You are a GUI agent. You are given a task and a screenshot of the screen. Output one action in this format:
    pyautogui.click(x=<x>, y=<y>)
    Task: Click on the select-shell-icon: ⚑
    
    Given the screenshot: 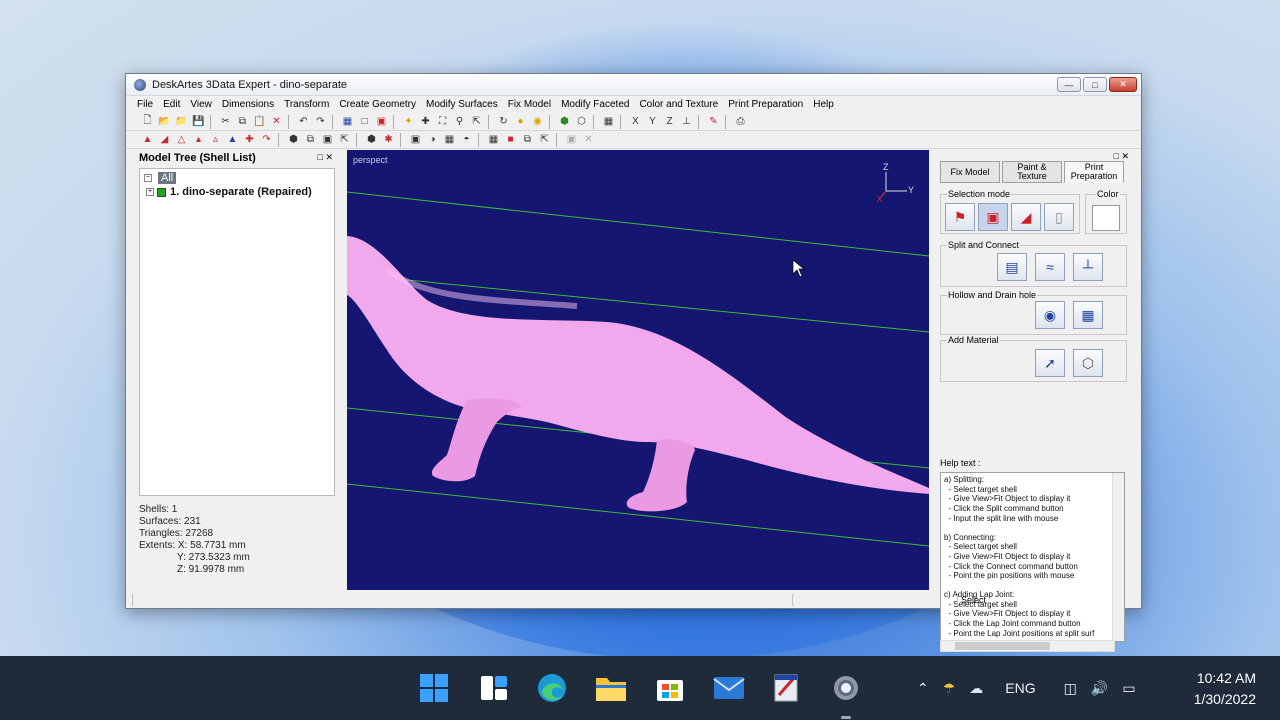 What is the action you would take?
    pyautogui.click(x=960, y=217)
    